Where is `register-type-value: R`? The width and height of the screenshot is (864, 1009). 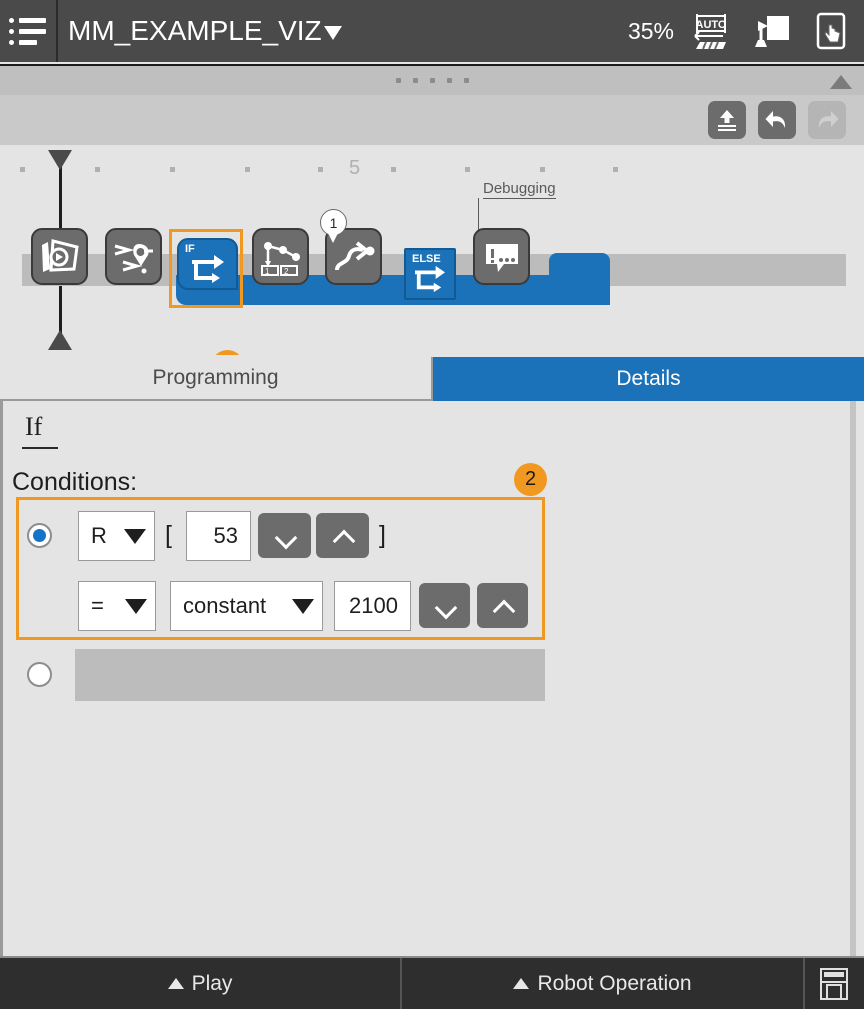 register-type-value: R is located at coordinates (99, 535).